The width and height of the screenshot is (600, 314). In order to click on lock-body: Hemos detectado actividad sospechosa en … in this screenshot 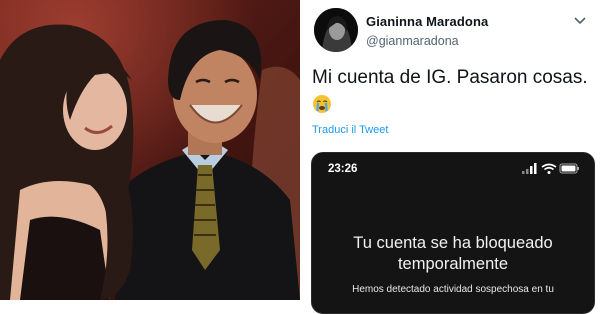, I will do `click(453, 289)`.